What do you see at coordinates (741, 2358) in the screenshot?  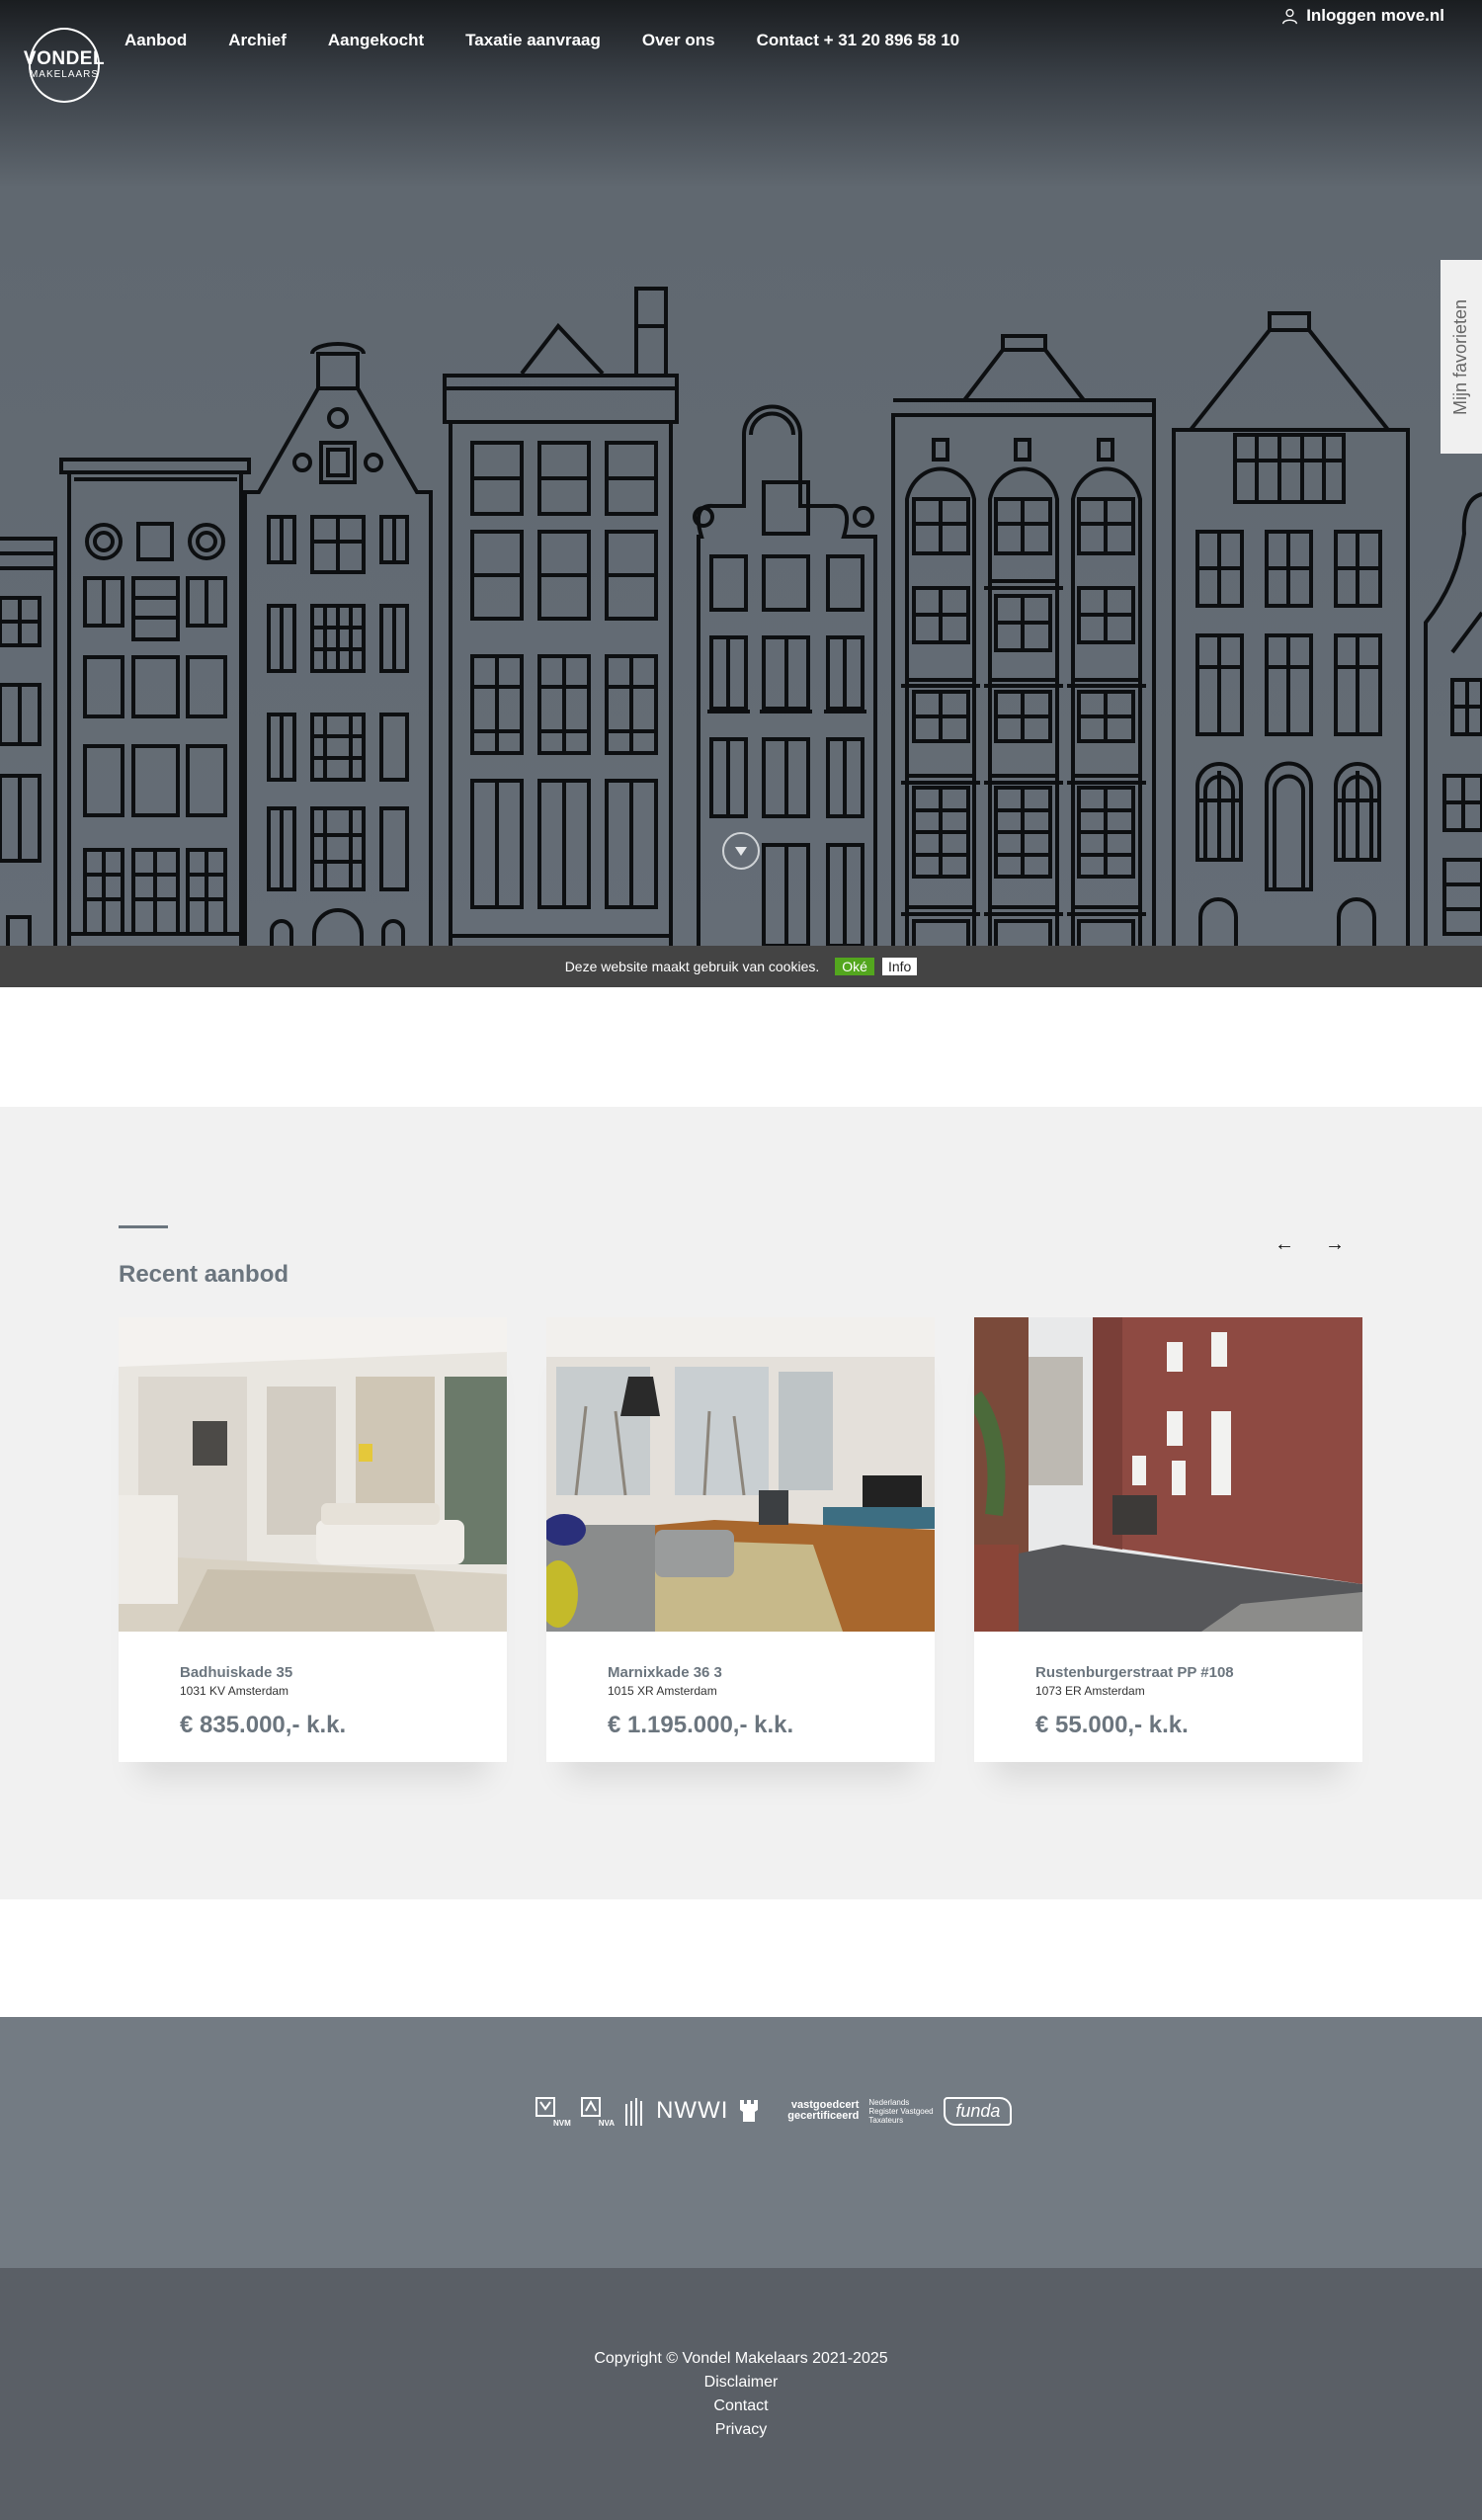 I see `footer-copyright: Copyright © Vondel Makelaars 2021-2025` at bounding box center [741, 2358].